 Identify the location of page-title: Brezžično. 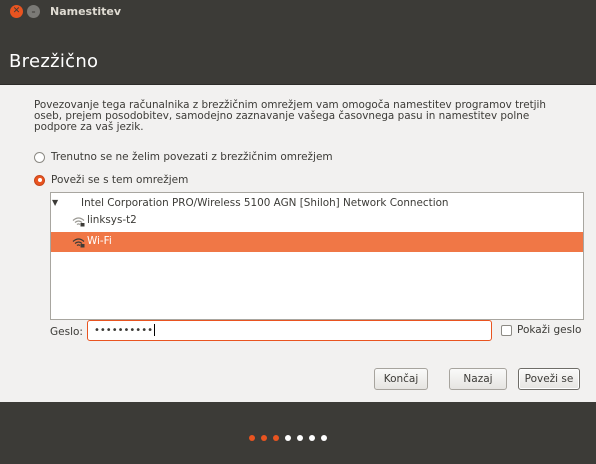
(54, 61).